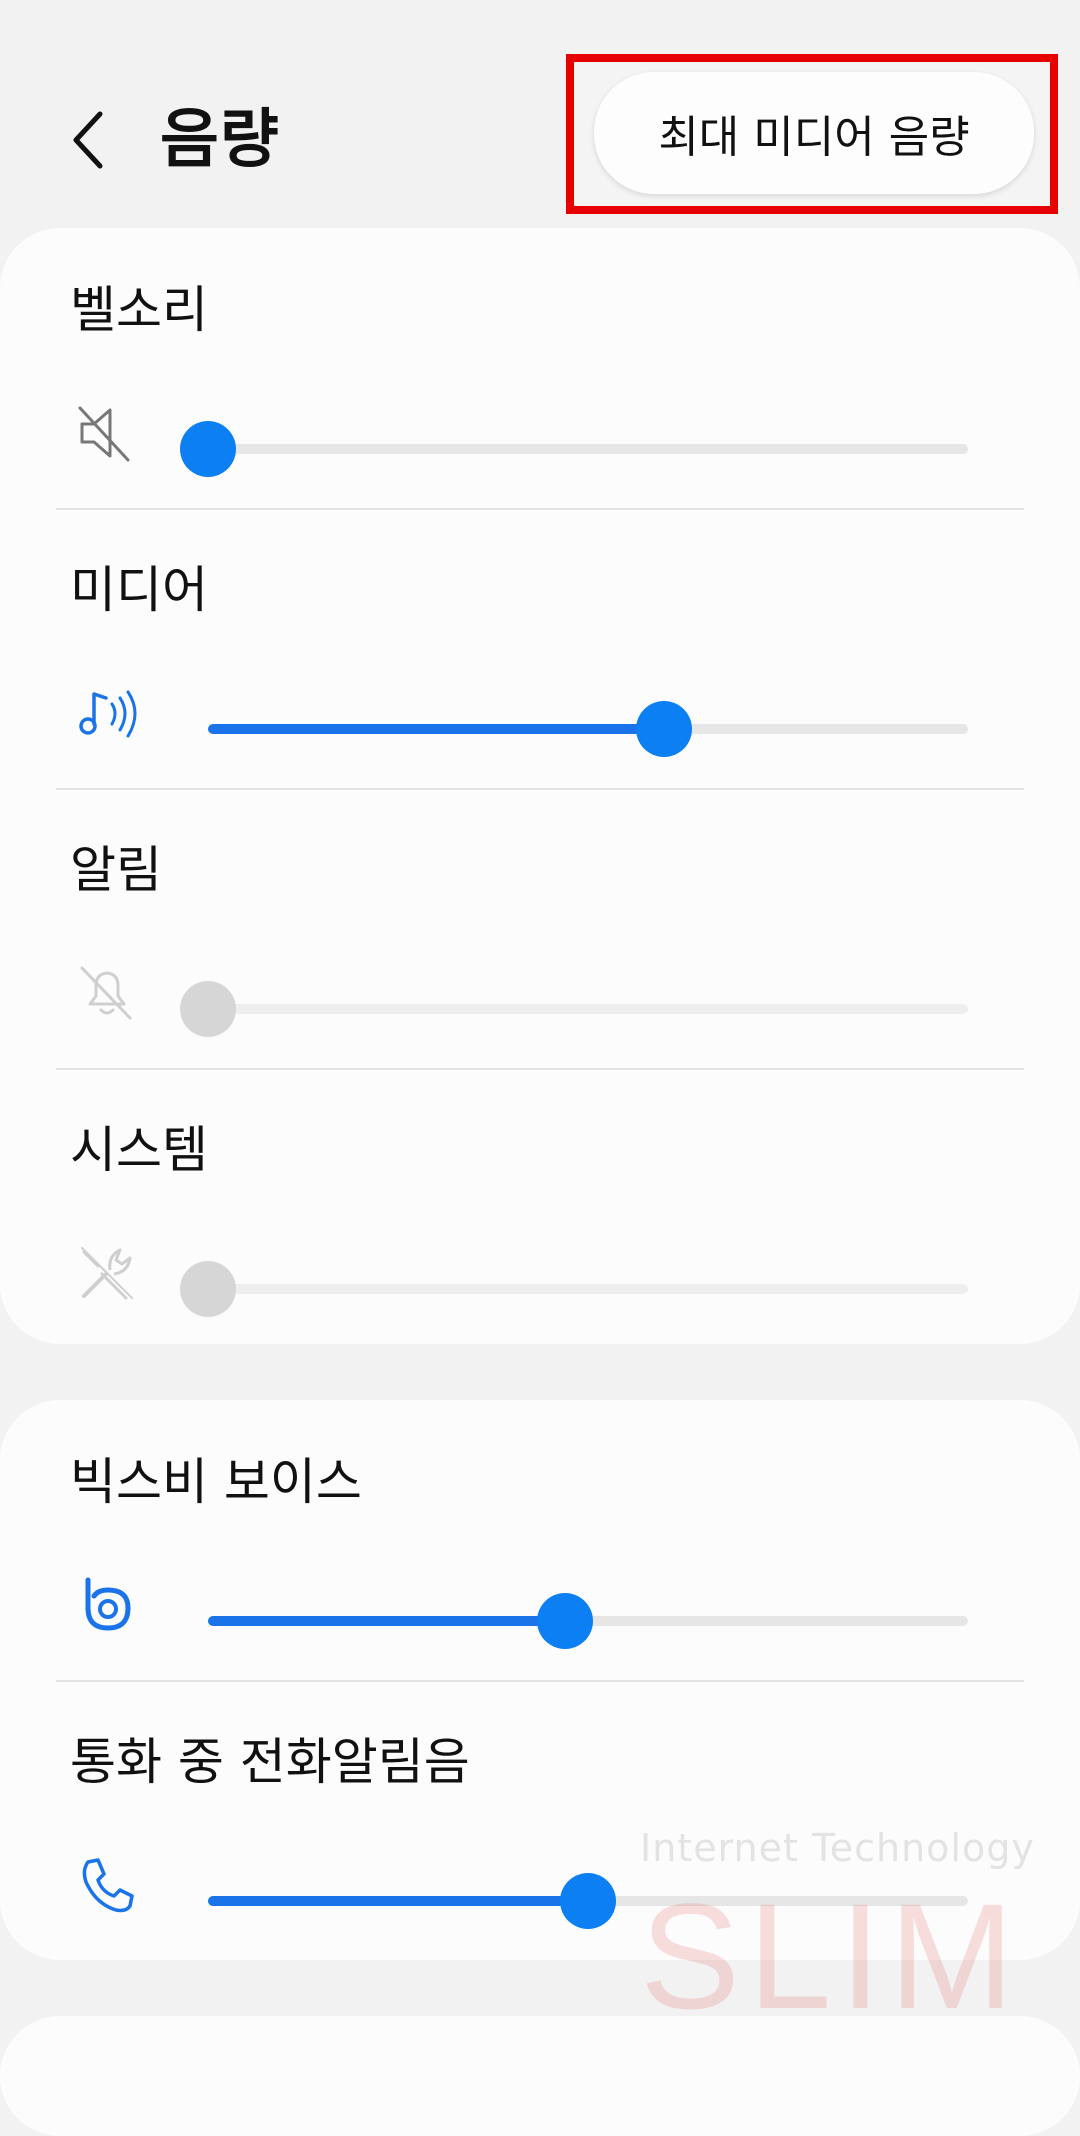  I want to click on bixby-voice-row: 빅스비 보이스, so click(540, 1540).